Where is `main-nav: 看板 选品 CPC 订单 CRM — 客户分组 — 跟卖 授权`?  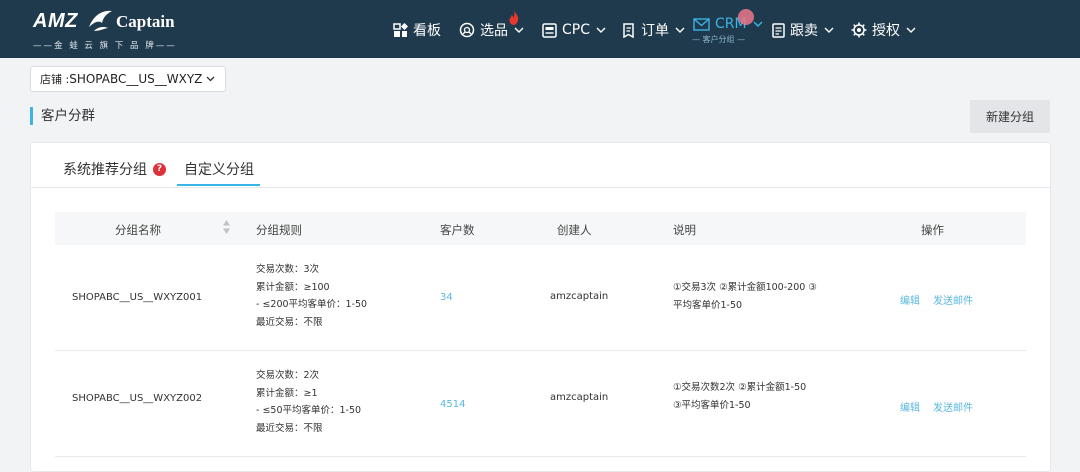 main-nav: 看板 选品 CPC 订单 CRM — 客户分组 — 跟卖 授权 is located at coordinates (540, 29).